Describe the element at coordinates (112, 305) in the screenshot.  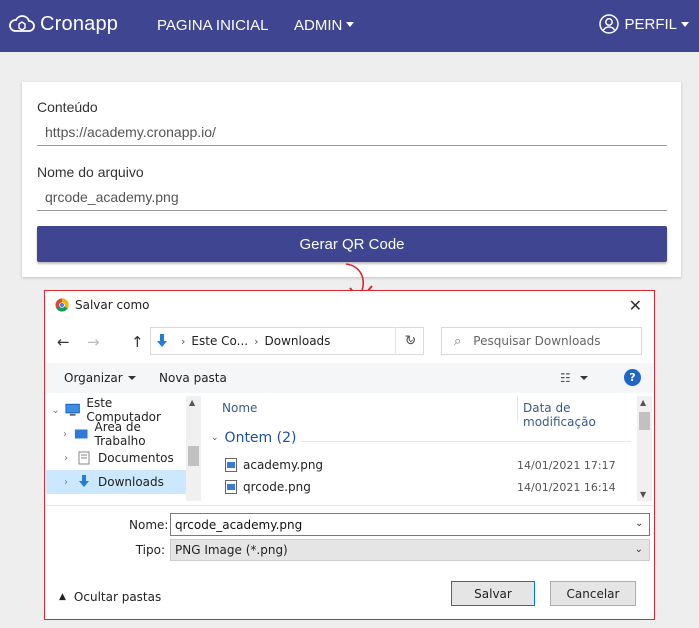
I see `dialog-title: Salvar como` at that location.